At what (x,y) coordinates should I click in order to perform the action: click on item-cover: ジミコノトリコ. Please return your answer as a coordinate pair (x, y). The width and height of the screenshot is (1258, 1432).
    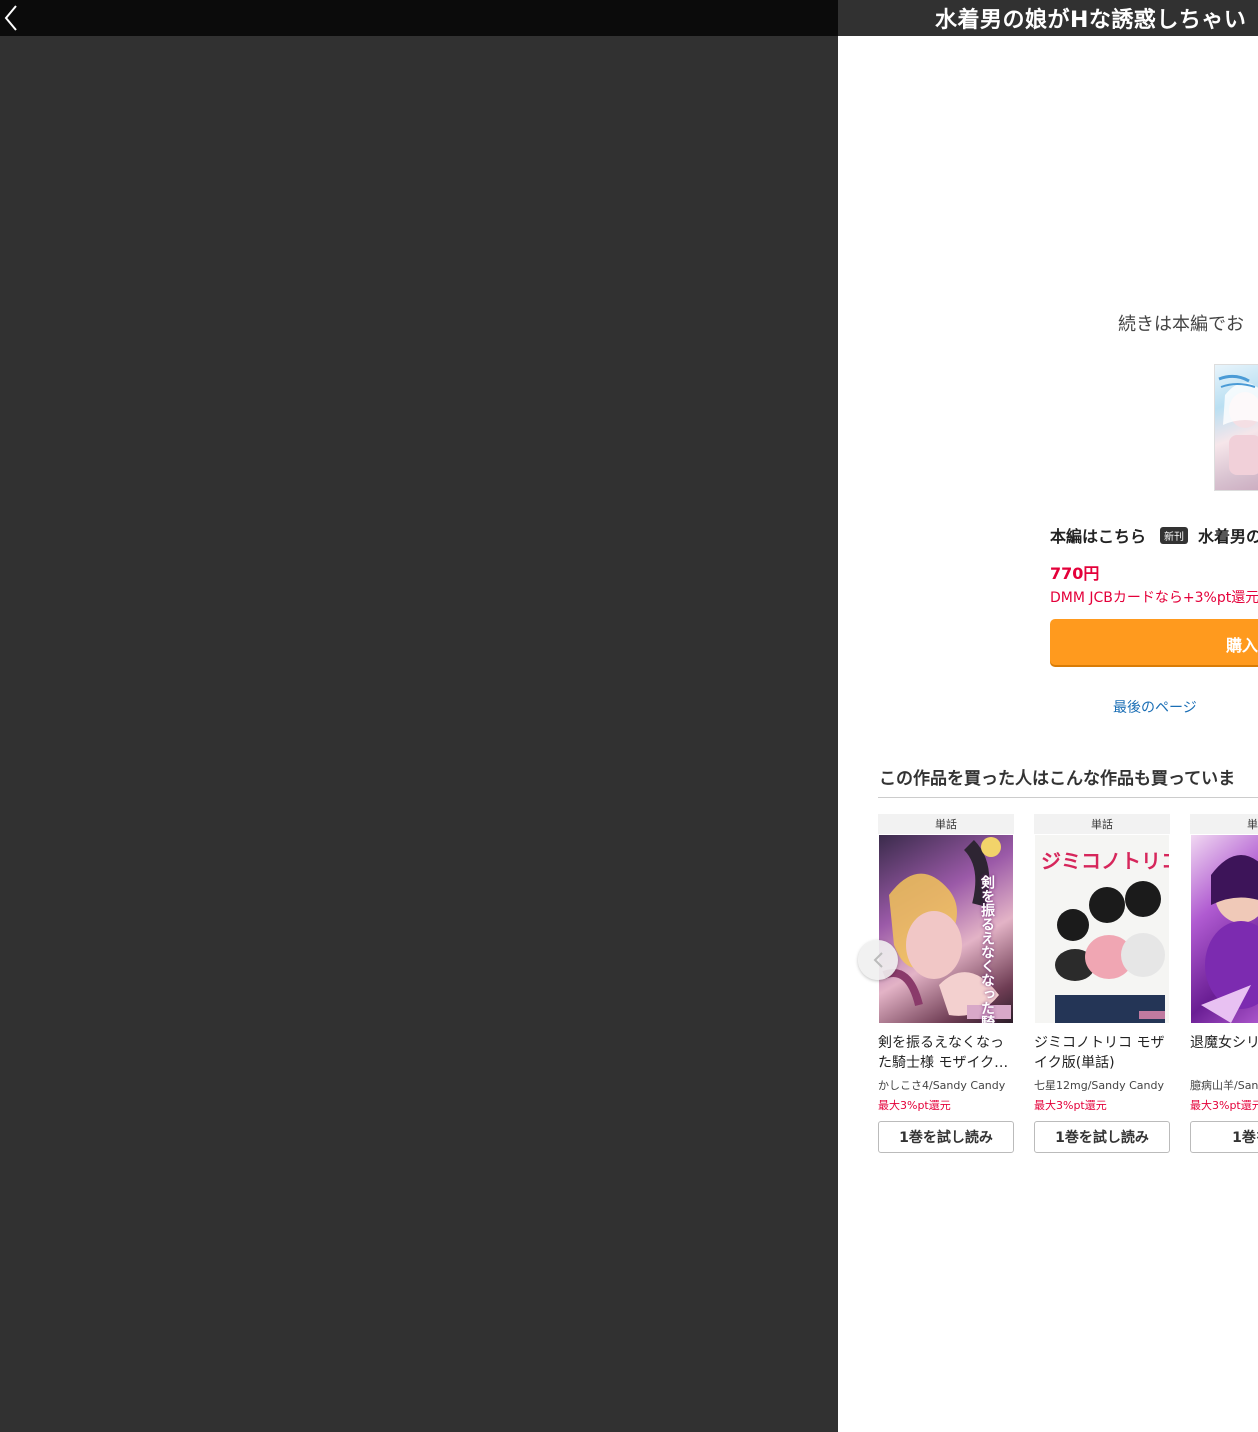
    Looking at the image, I should click on (1102, 929).